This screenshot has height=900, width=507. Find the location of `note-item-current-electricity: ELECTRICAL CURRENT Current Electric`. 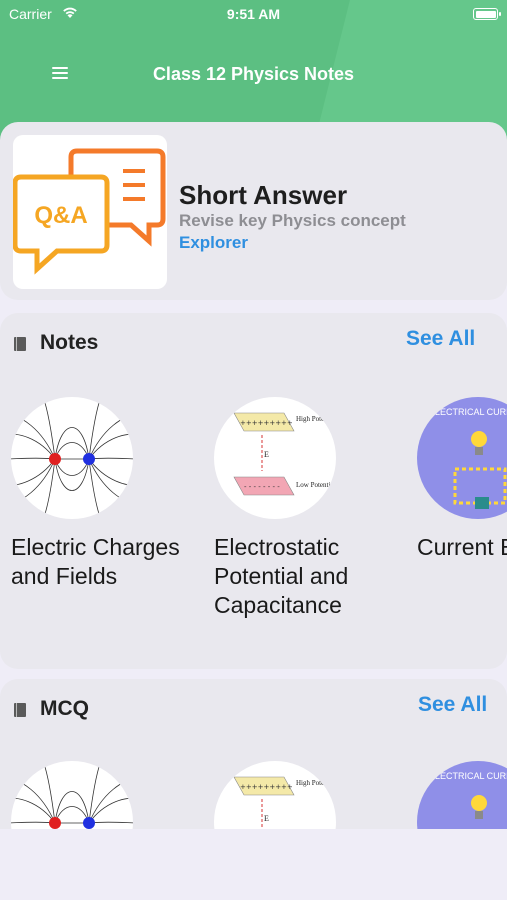

note-item-current-electricity: ELECTRICAL CURRENT Current Electric is located at coordinates (462, 512).